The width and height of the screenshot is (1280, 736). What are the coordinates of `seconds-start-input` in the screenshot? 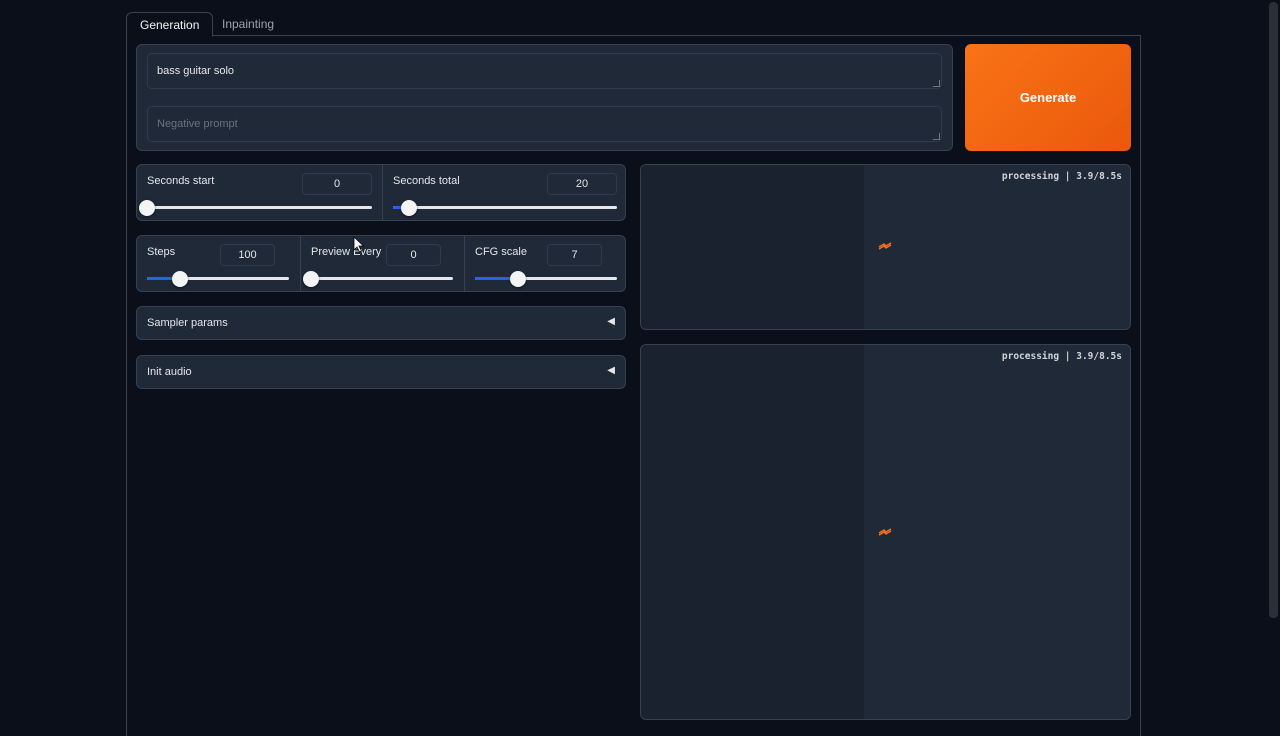 It's located at (337, 184).